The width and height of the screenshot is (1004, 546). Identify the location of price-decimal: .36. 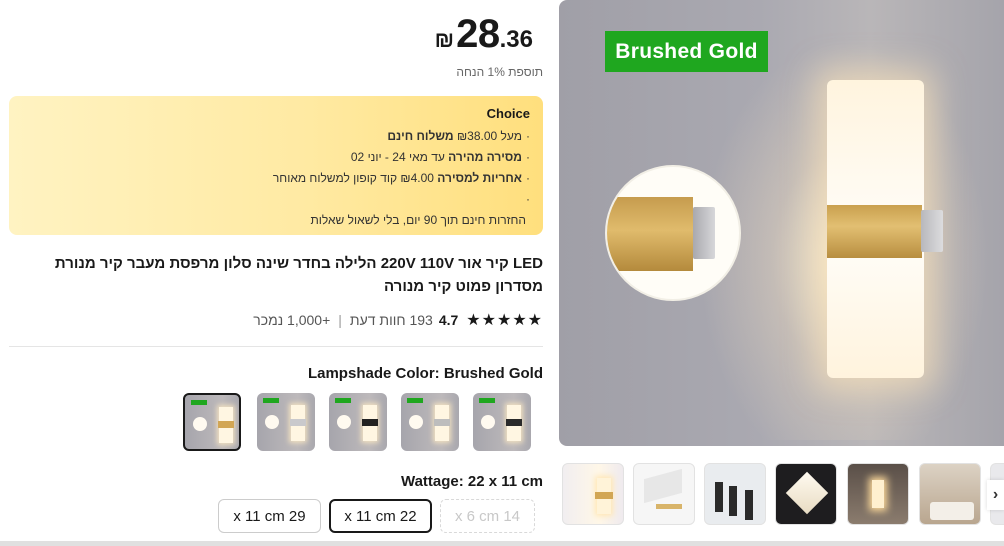
(516, 39).